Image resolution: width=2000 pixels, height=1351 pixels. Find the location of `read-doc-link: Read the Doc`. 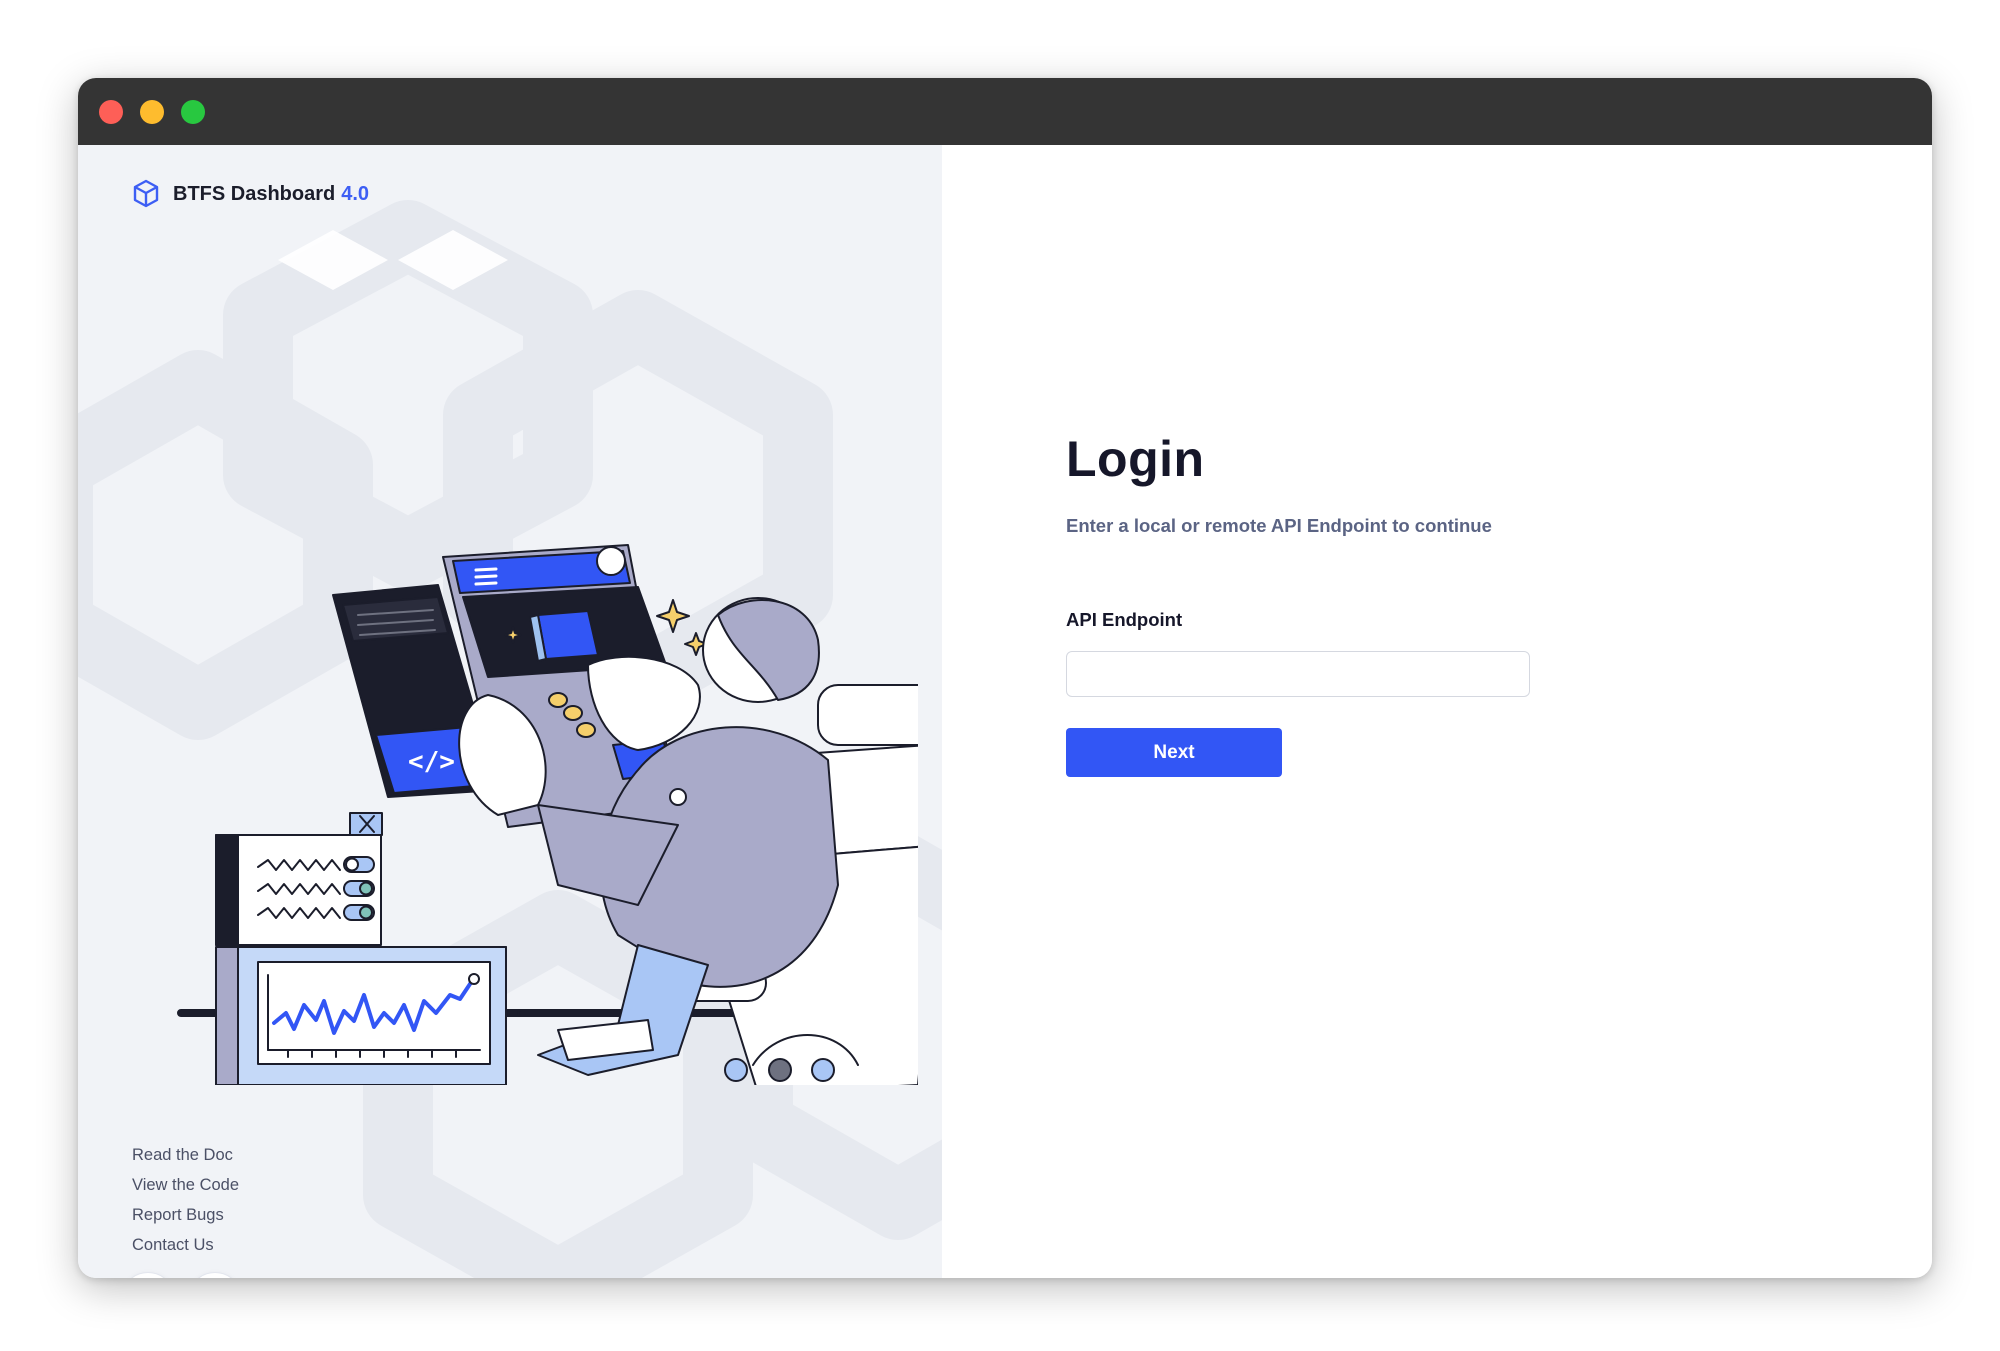

read-doc-link: Read the Doc is located at coordinates (185, 1155).